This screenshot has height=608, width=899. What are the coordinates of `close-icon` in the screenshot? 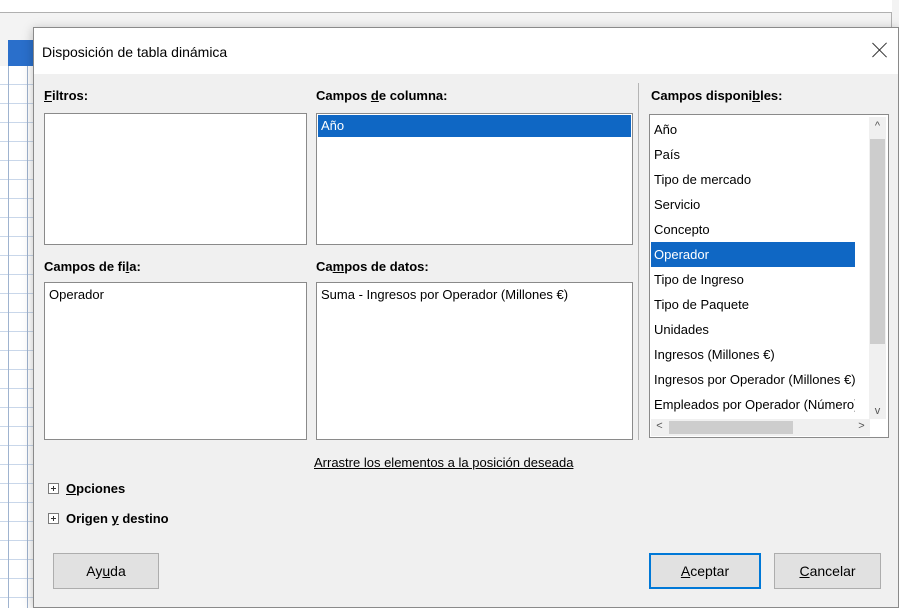 It's located at (880, 50).